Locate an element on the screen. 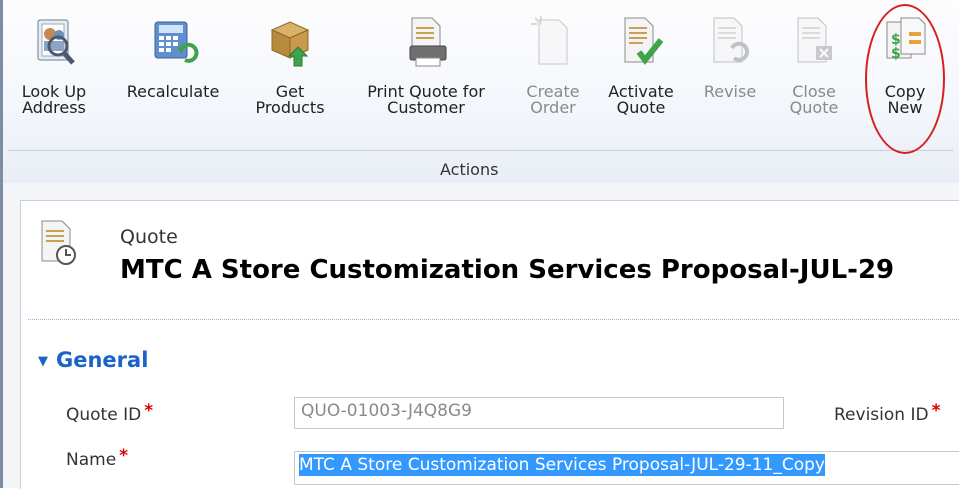 The image size is (959, 489). section-collapse-icon: ▼ is located at coordinates (43, 361).